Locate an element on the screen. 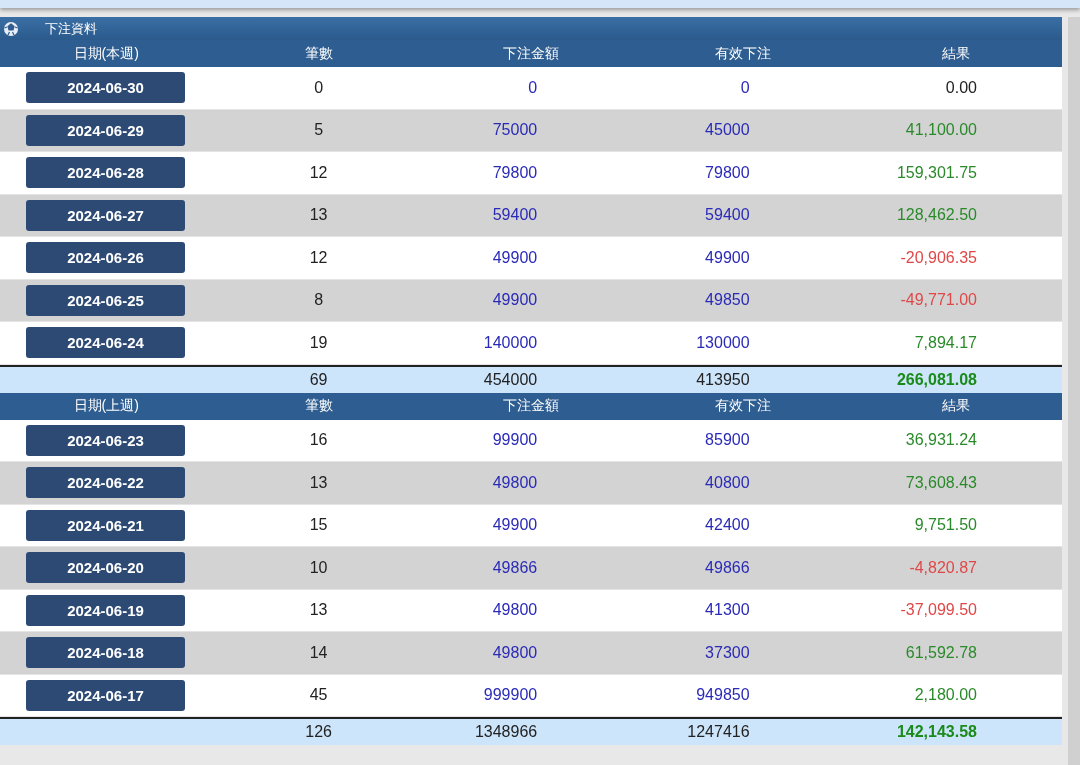  scrollbar is located at coordinates (1074, 391).